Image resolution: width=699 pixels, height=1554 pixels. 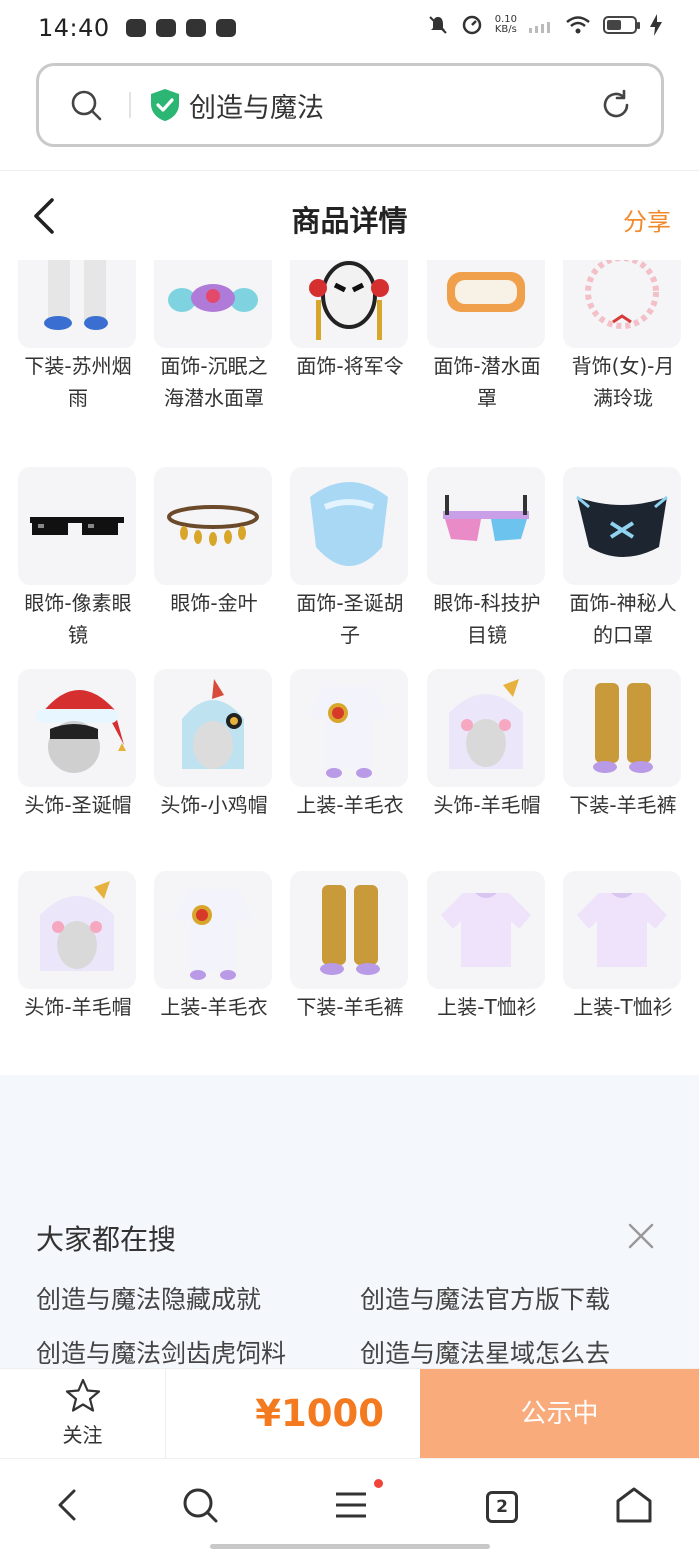 I want to click on grid-item: 面饰-将军令, so click(x=350, y=321).